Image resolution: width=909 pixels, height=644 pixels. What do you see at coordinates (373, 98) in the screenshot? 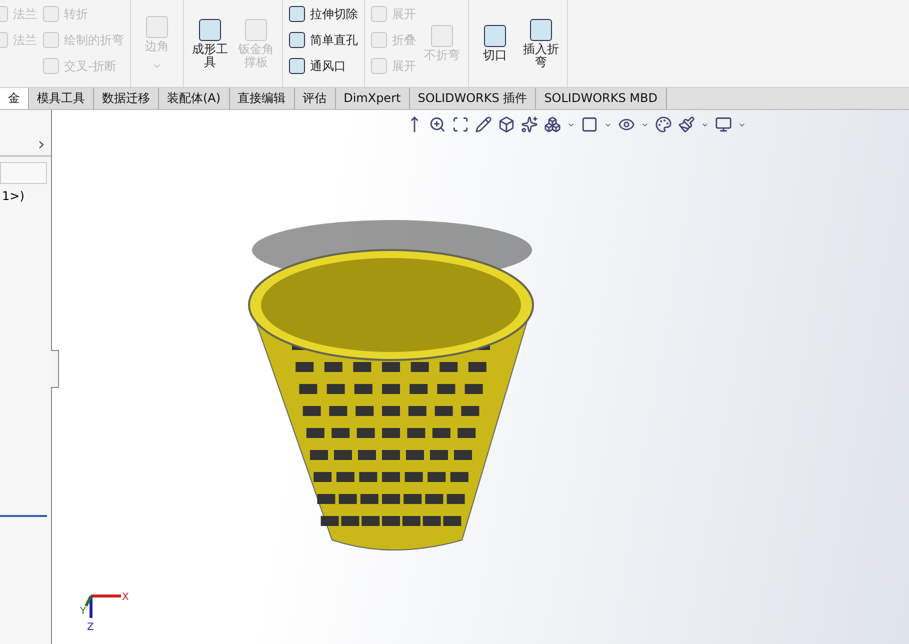
I see `ribbon-tab: DimXpert` at bounding box center [373, 98].